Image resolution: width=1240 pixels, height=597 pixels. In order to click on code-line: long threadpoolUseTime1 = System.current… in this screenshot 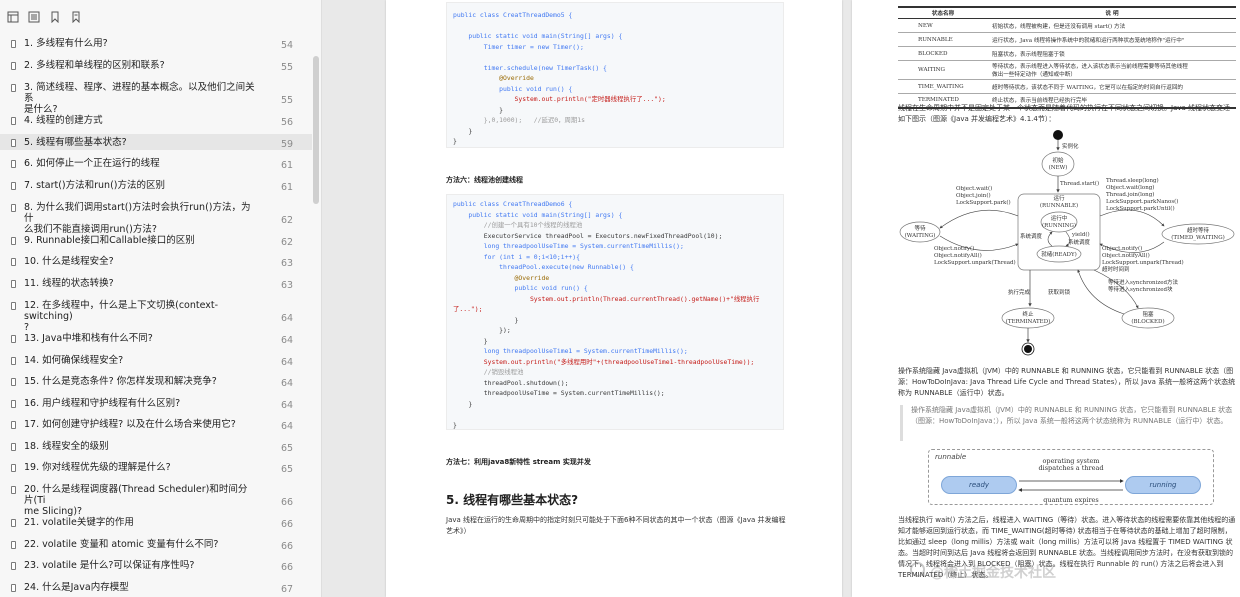, I will do `click(570, 351)`.